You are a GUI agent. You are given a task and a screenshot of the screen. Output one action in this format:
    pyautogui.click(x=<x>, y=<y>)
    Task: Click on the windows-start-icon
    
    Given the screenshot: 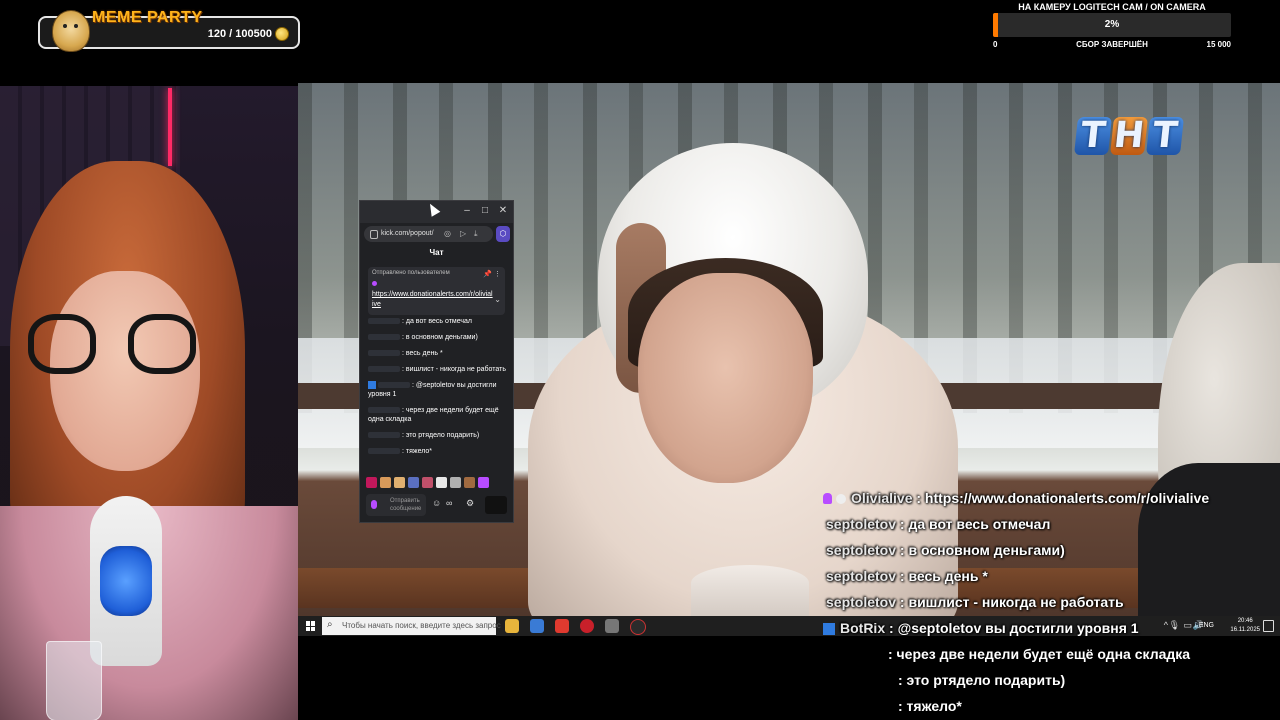 What is the action you would take?
    pyautogui.click(x=311, y=626)
    